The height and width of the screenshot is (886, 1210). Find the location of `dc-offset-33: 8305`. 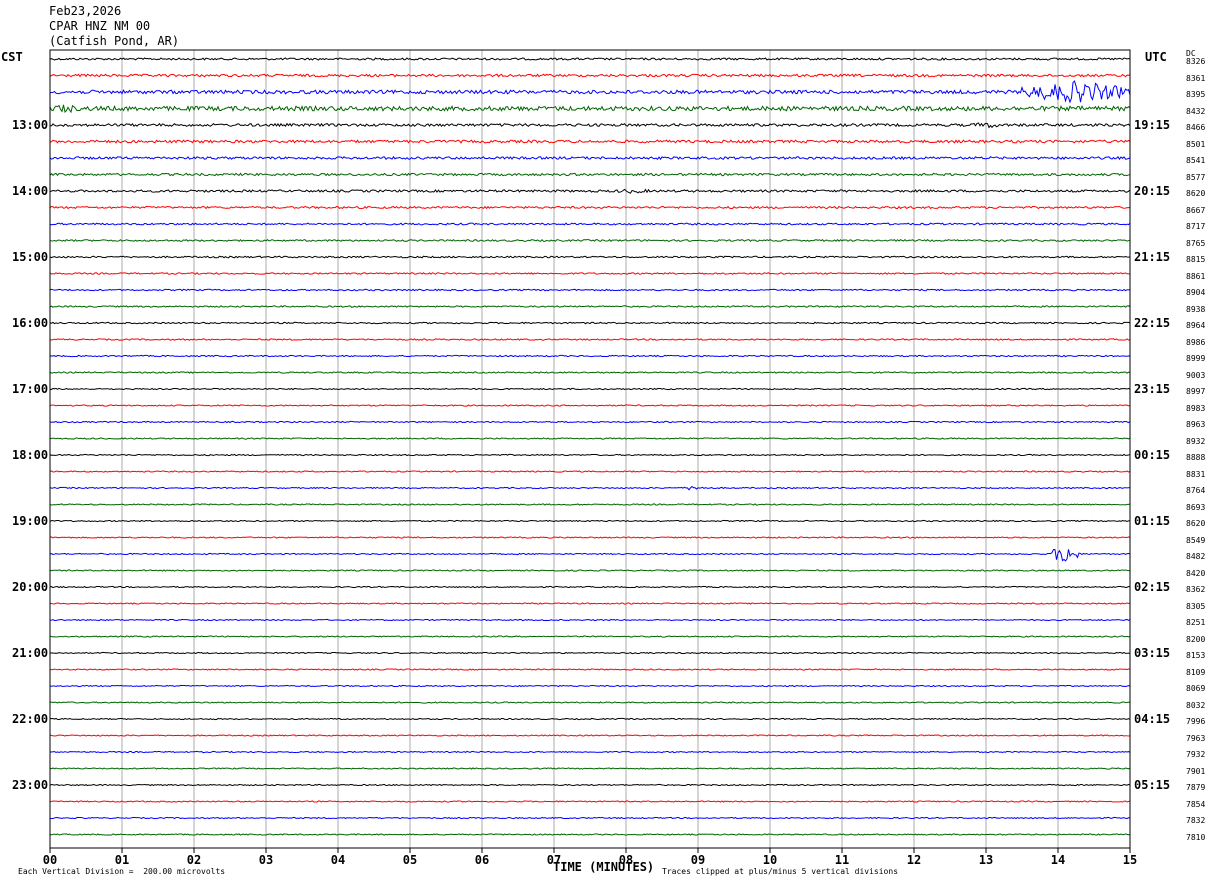

dc-offset-33: 8305 is located at coordinates (1196, 606).